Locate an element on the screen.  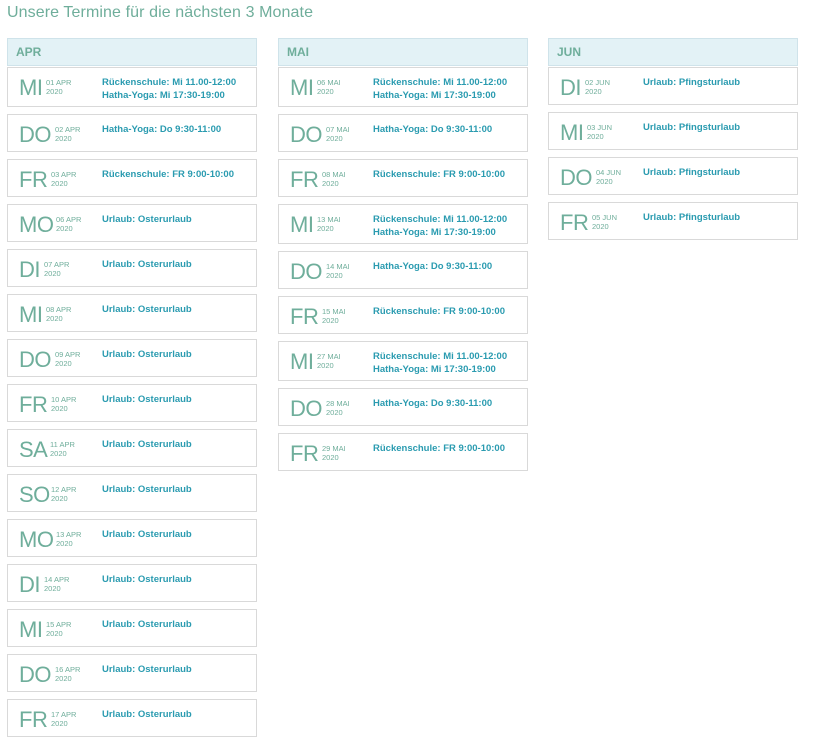
weekday-label: SO is located at coordinates (34, 494).